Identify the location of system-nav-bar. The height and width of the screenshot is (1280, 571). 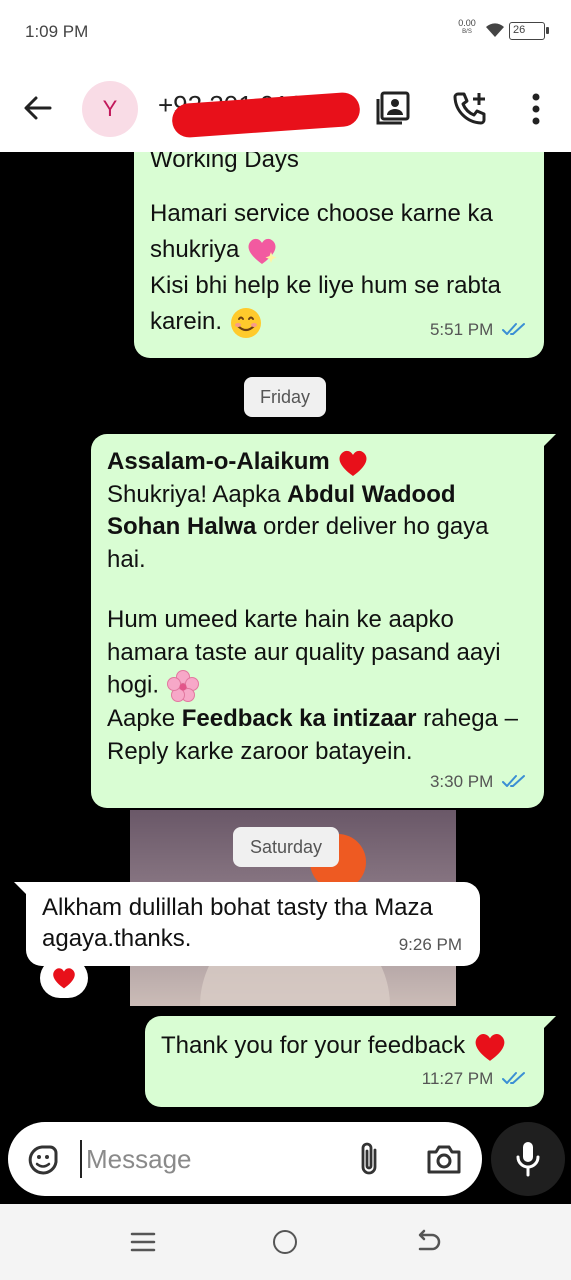
(285, 1242).